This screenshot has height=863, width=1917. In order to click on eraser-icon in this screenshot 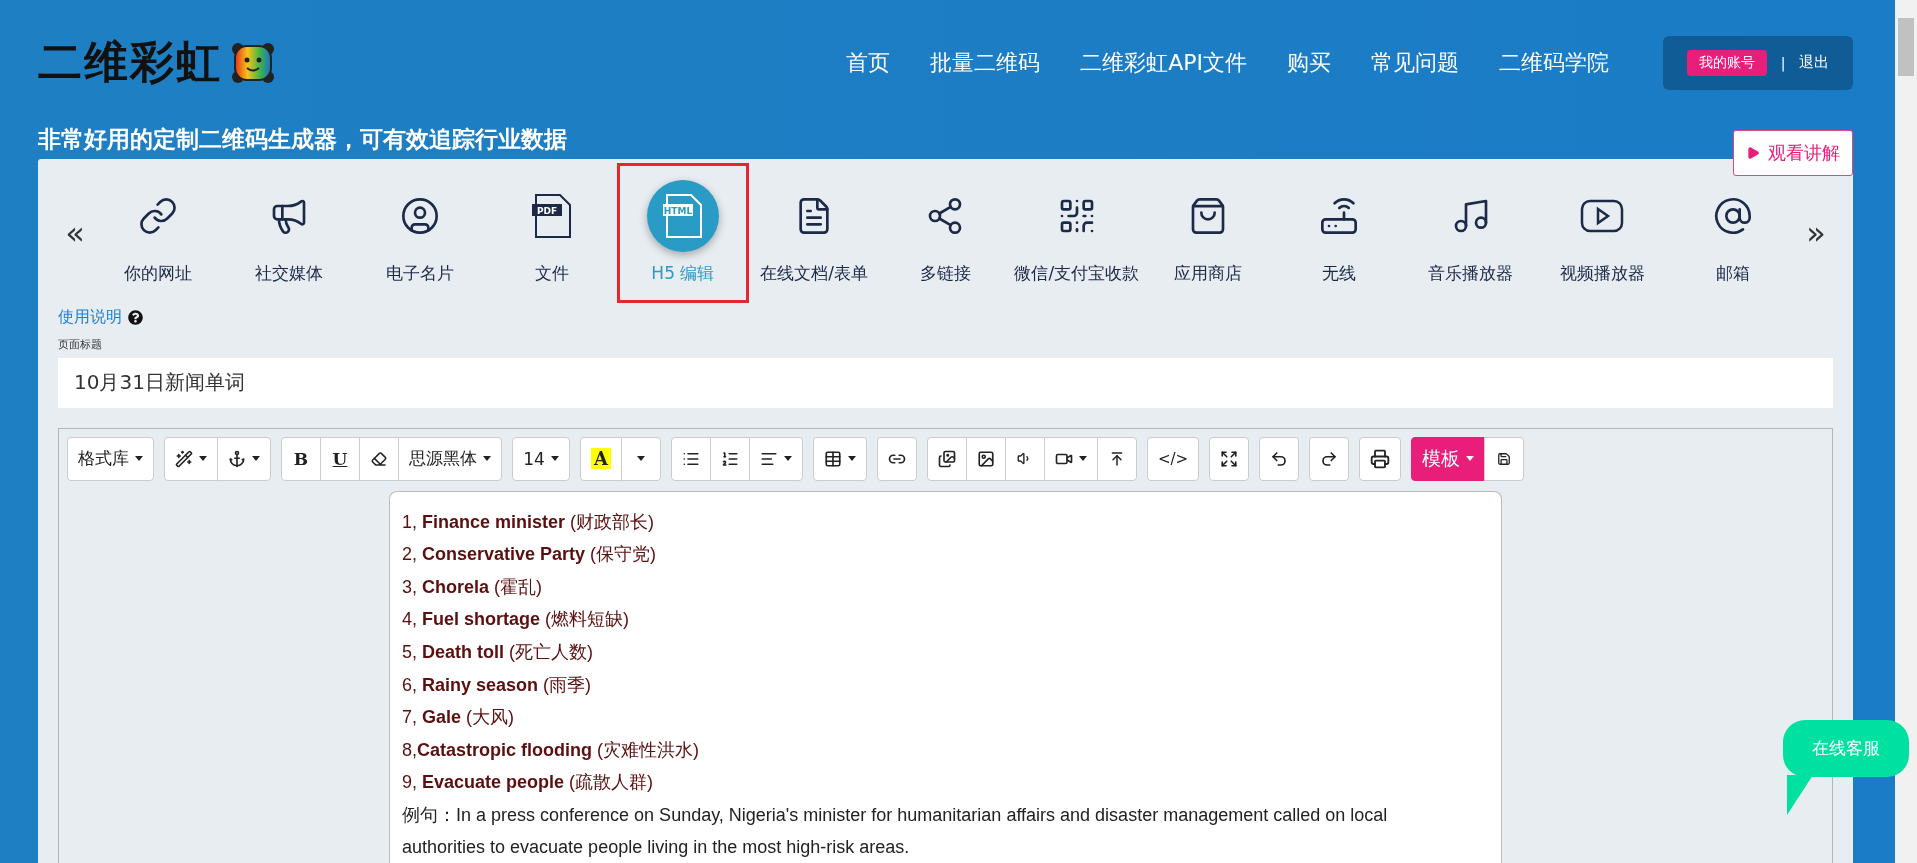, I will do `click(379, 458)`.